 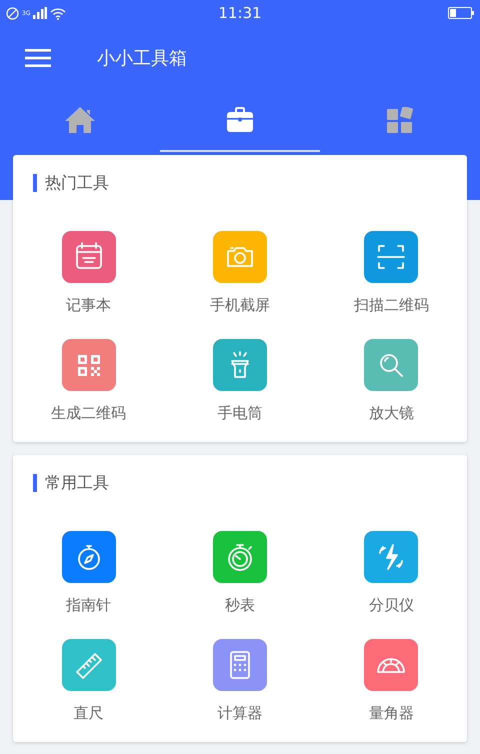 What do you see at coordinates (12, 13) in the screenshot?
I see `no-disturb-icon` at bounding box center [12, 13].